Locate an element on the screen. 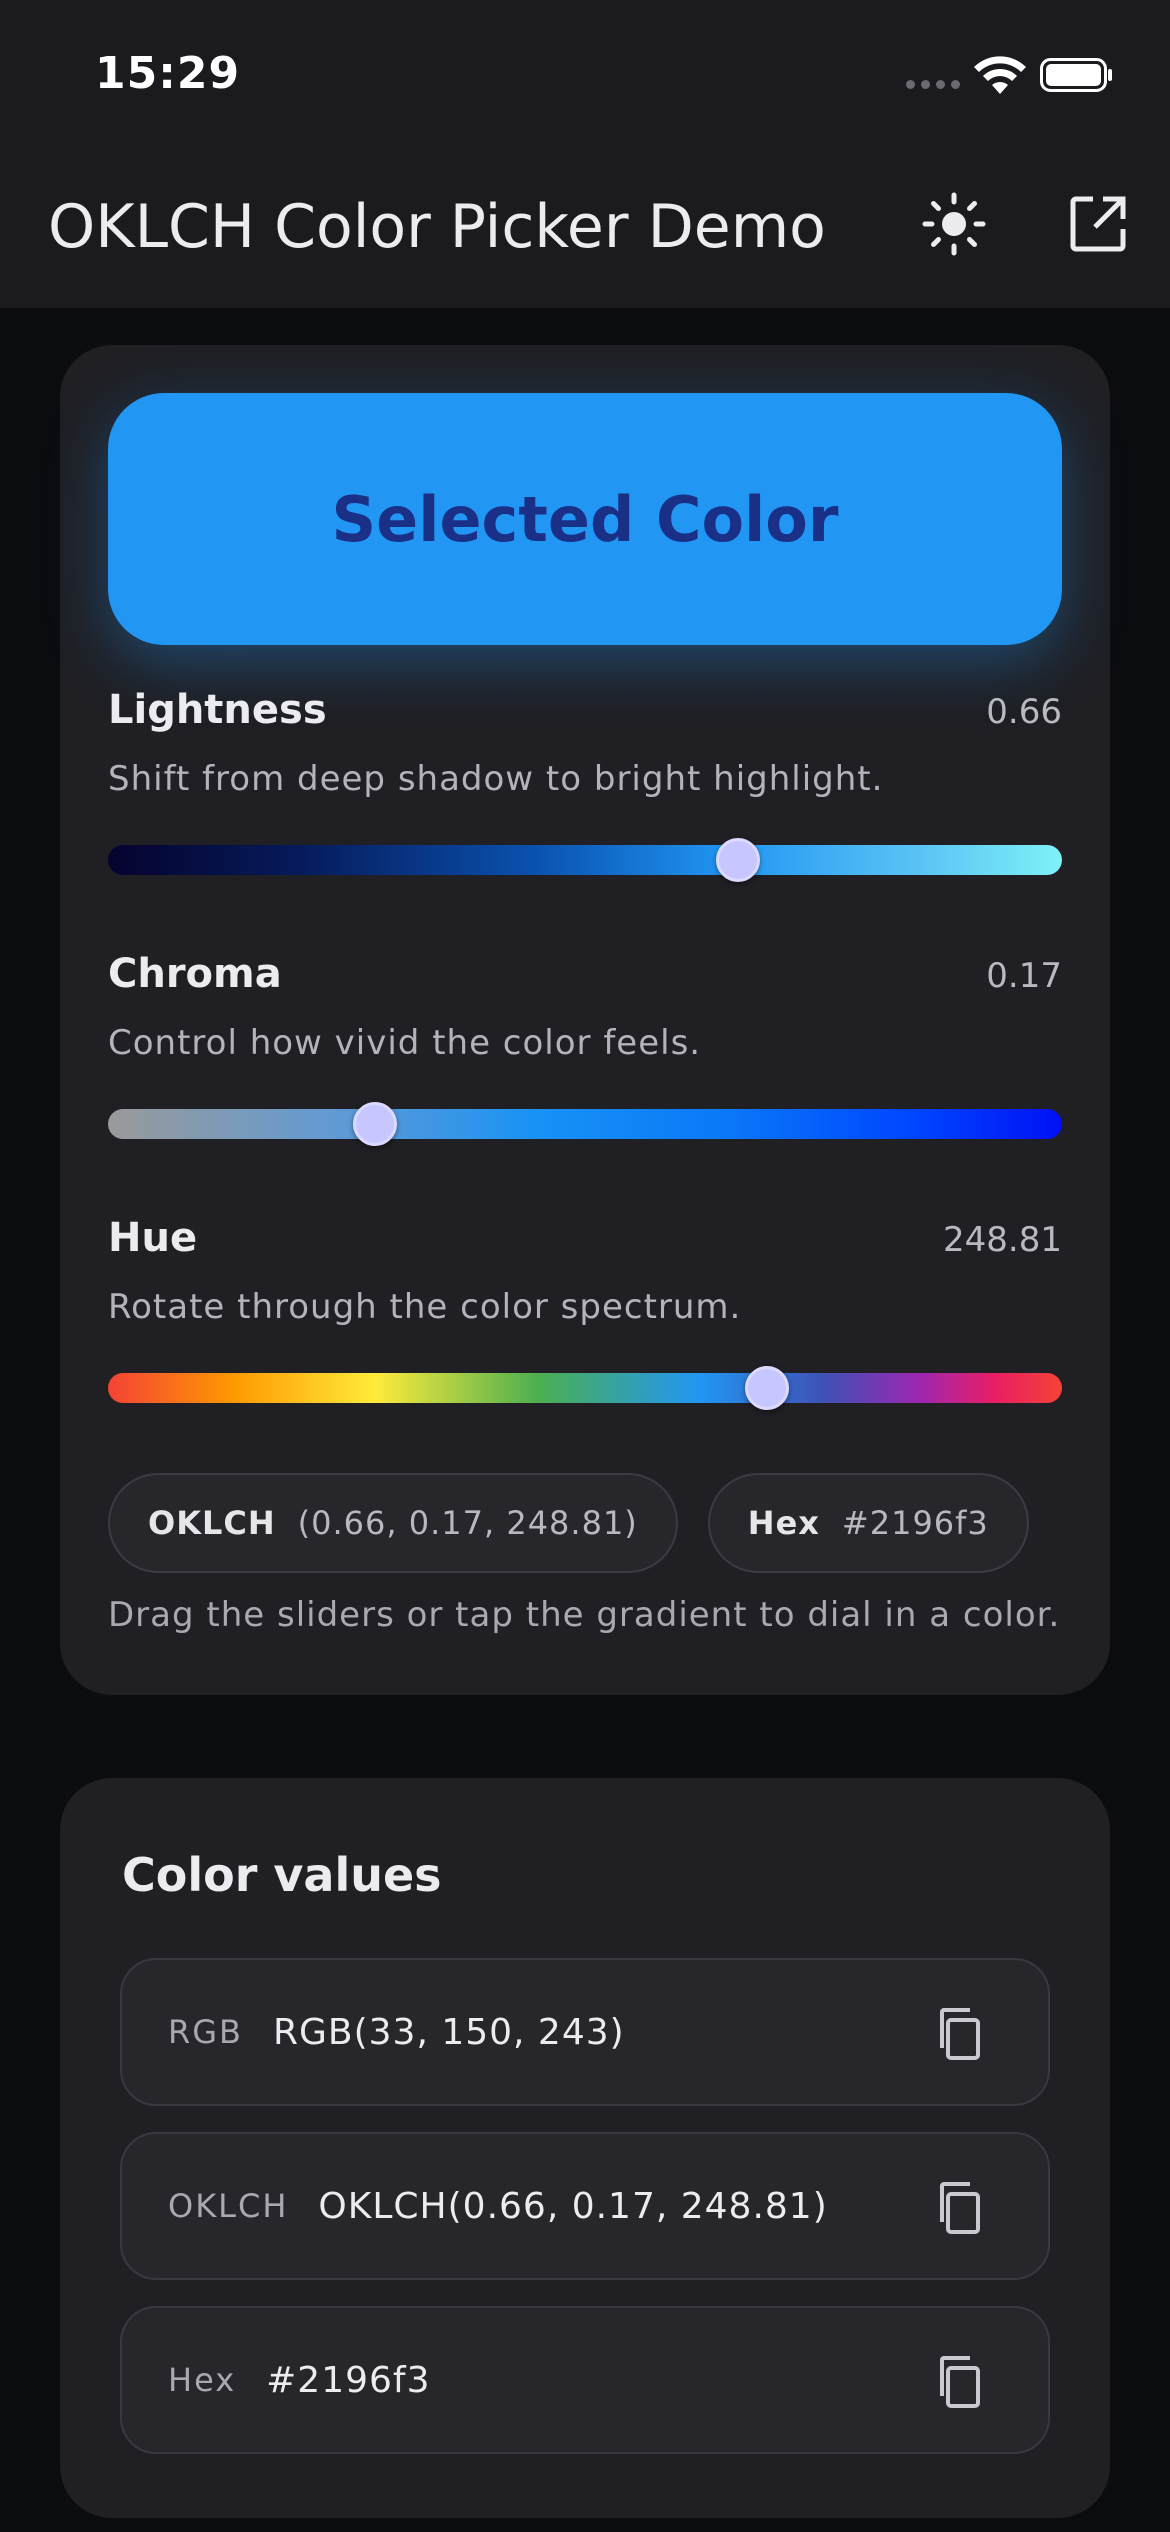 The width and height of the screenshot is (1170, 2532). lightness-slider-track is located at coordinates (585, 860).